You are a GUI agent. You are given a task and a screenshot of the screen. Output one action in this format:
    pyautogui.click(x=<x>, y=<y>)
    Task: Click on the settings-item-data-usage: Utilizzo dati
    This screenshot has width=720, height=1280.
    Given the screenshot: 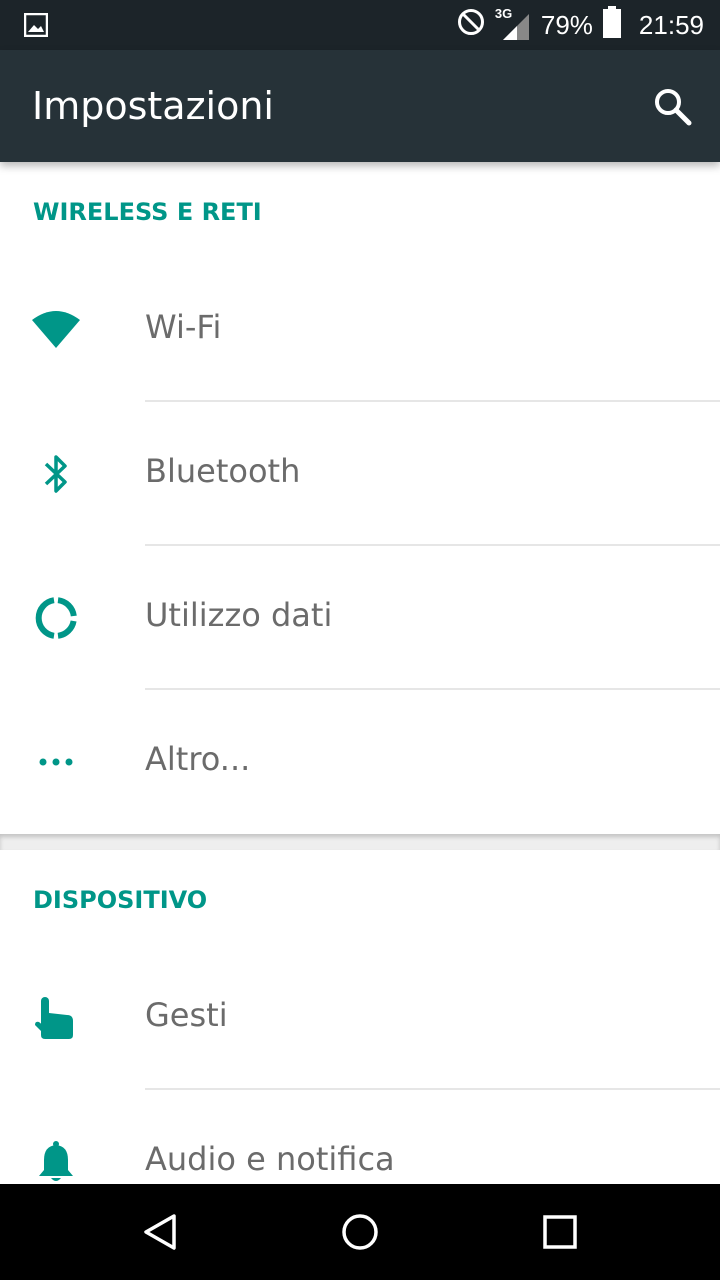 What is the action you would take?
    pyautogui.click(x=360, y=618)
    